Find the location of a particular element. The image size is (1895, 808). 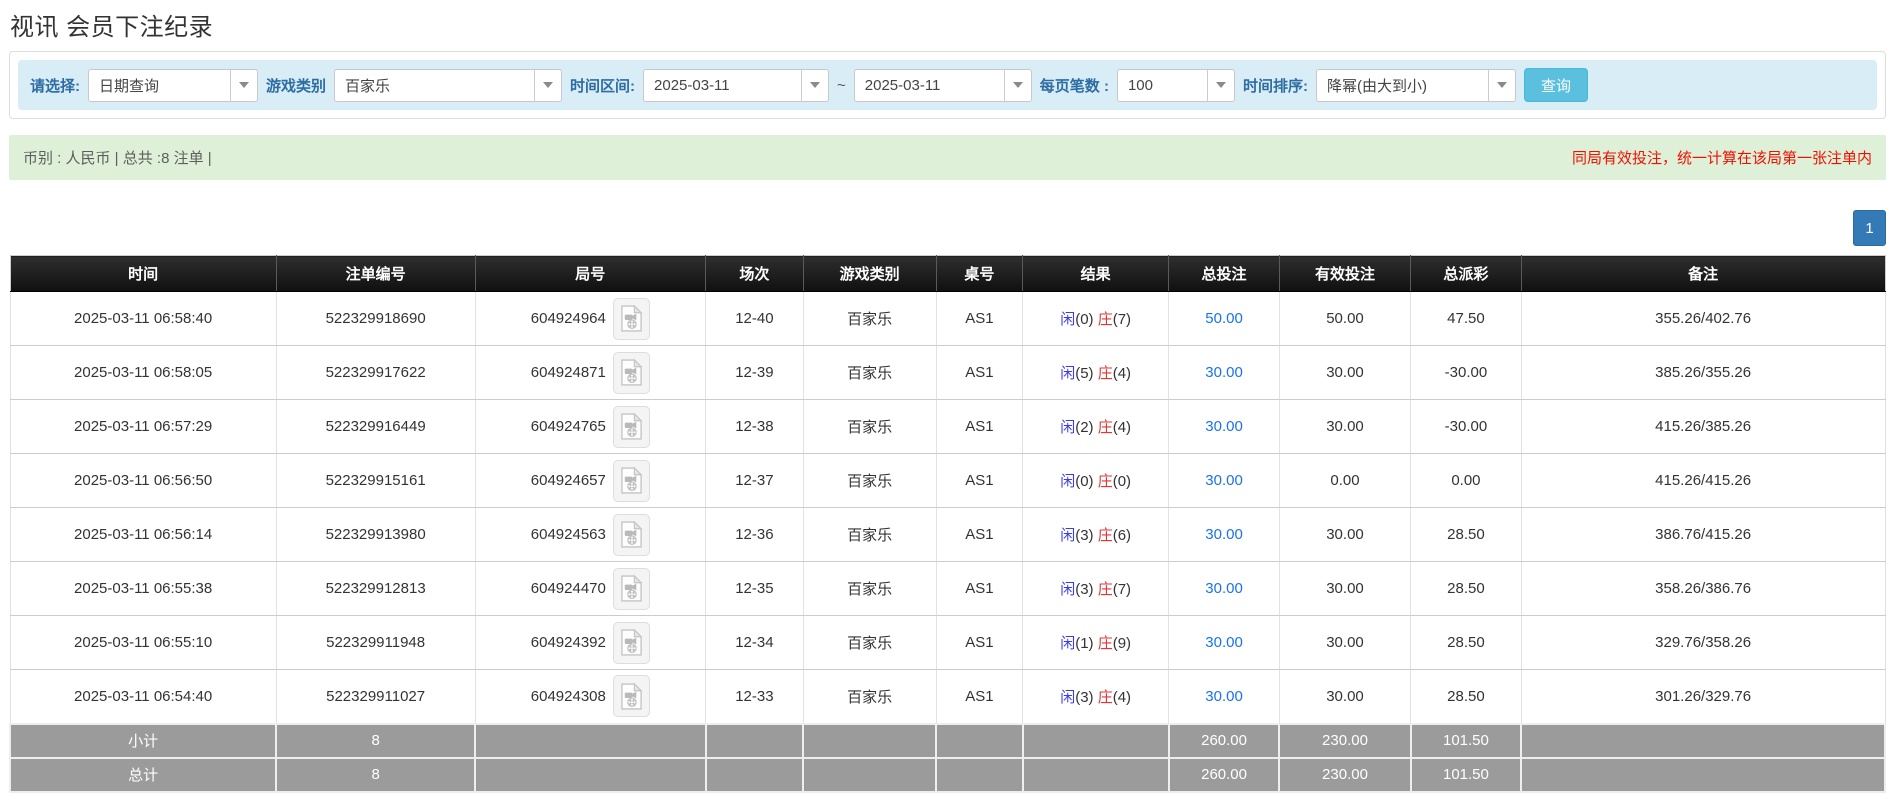

date-to-select: 2025-03-11 is located at coordinates (942, 85).